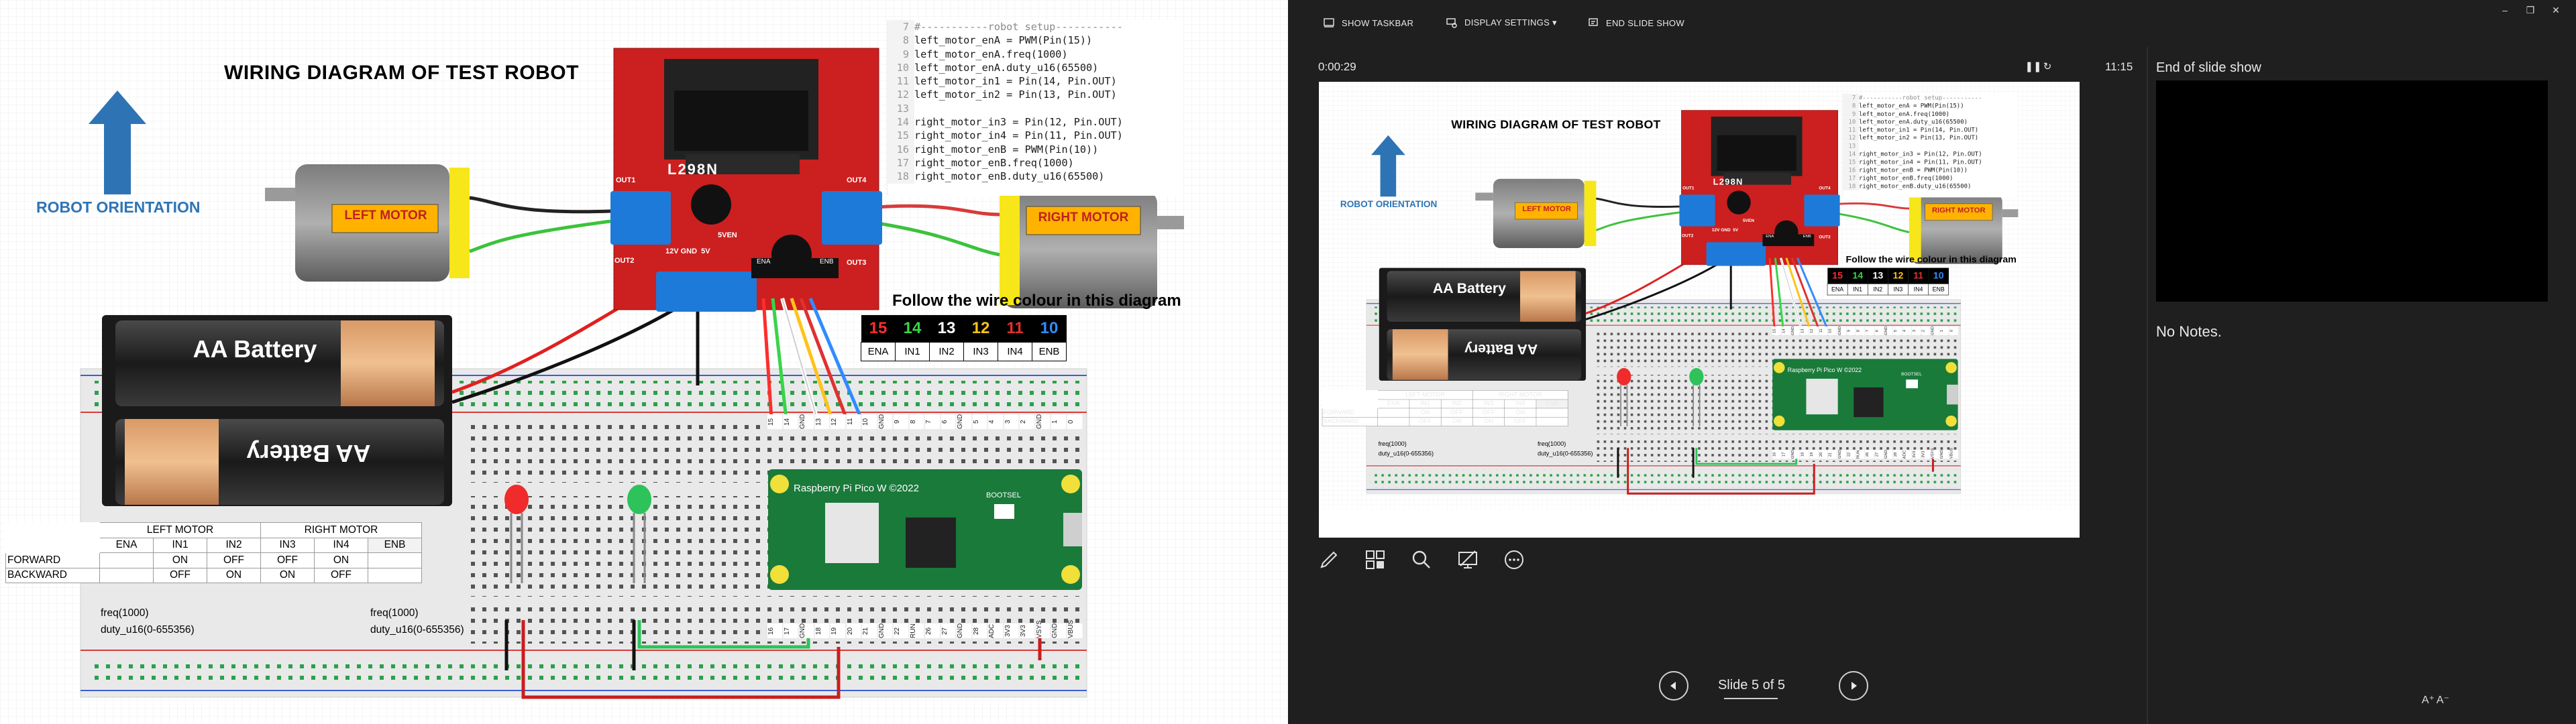 This screenshot has width=2576, height=724. I want to click on wire-pin-number: 13, so click(1878, 275).